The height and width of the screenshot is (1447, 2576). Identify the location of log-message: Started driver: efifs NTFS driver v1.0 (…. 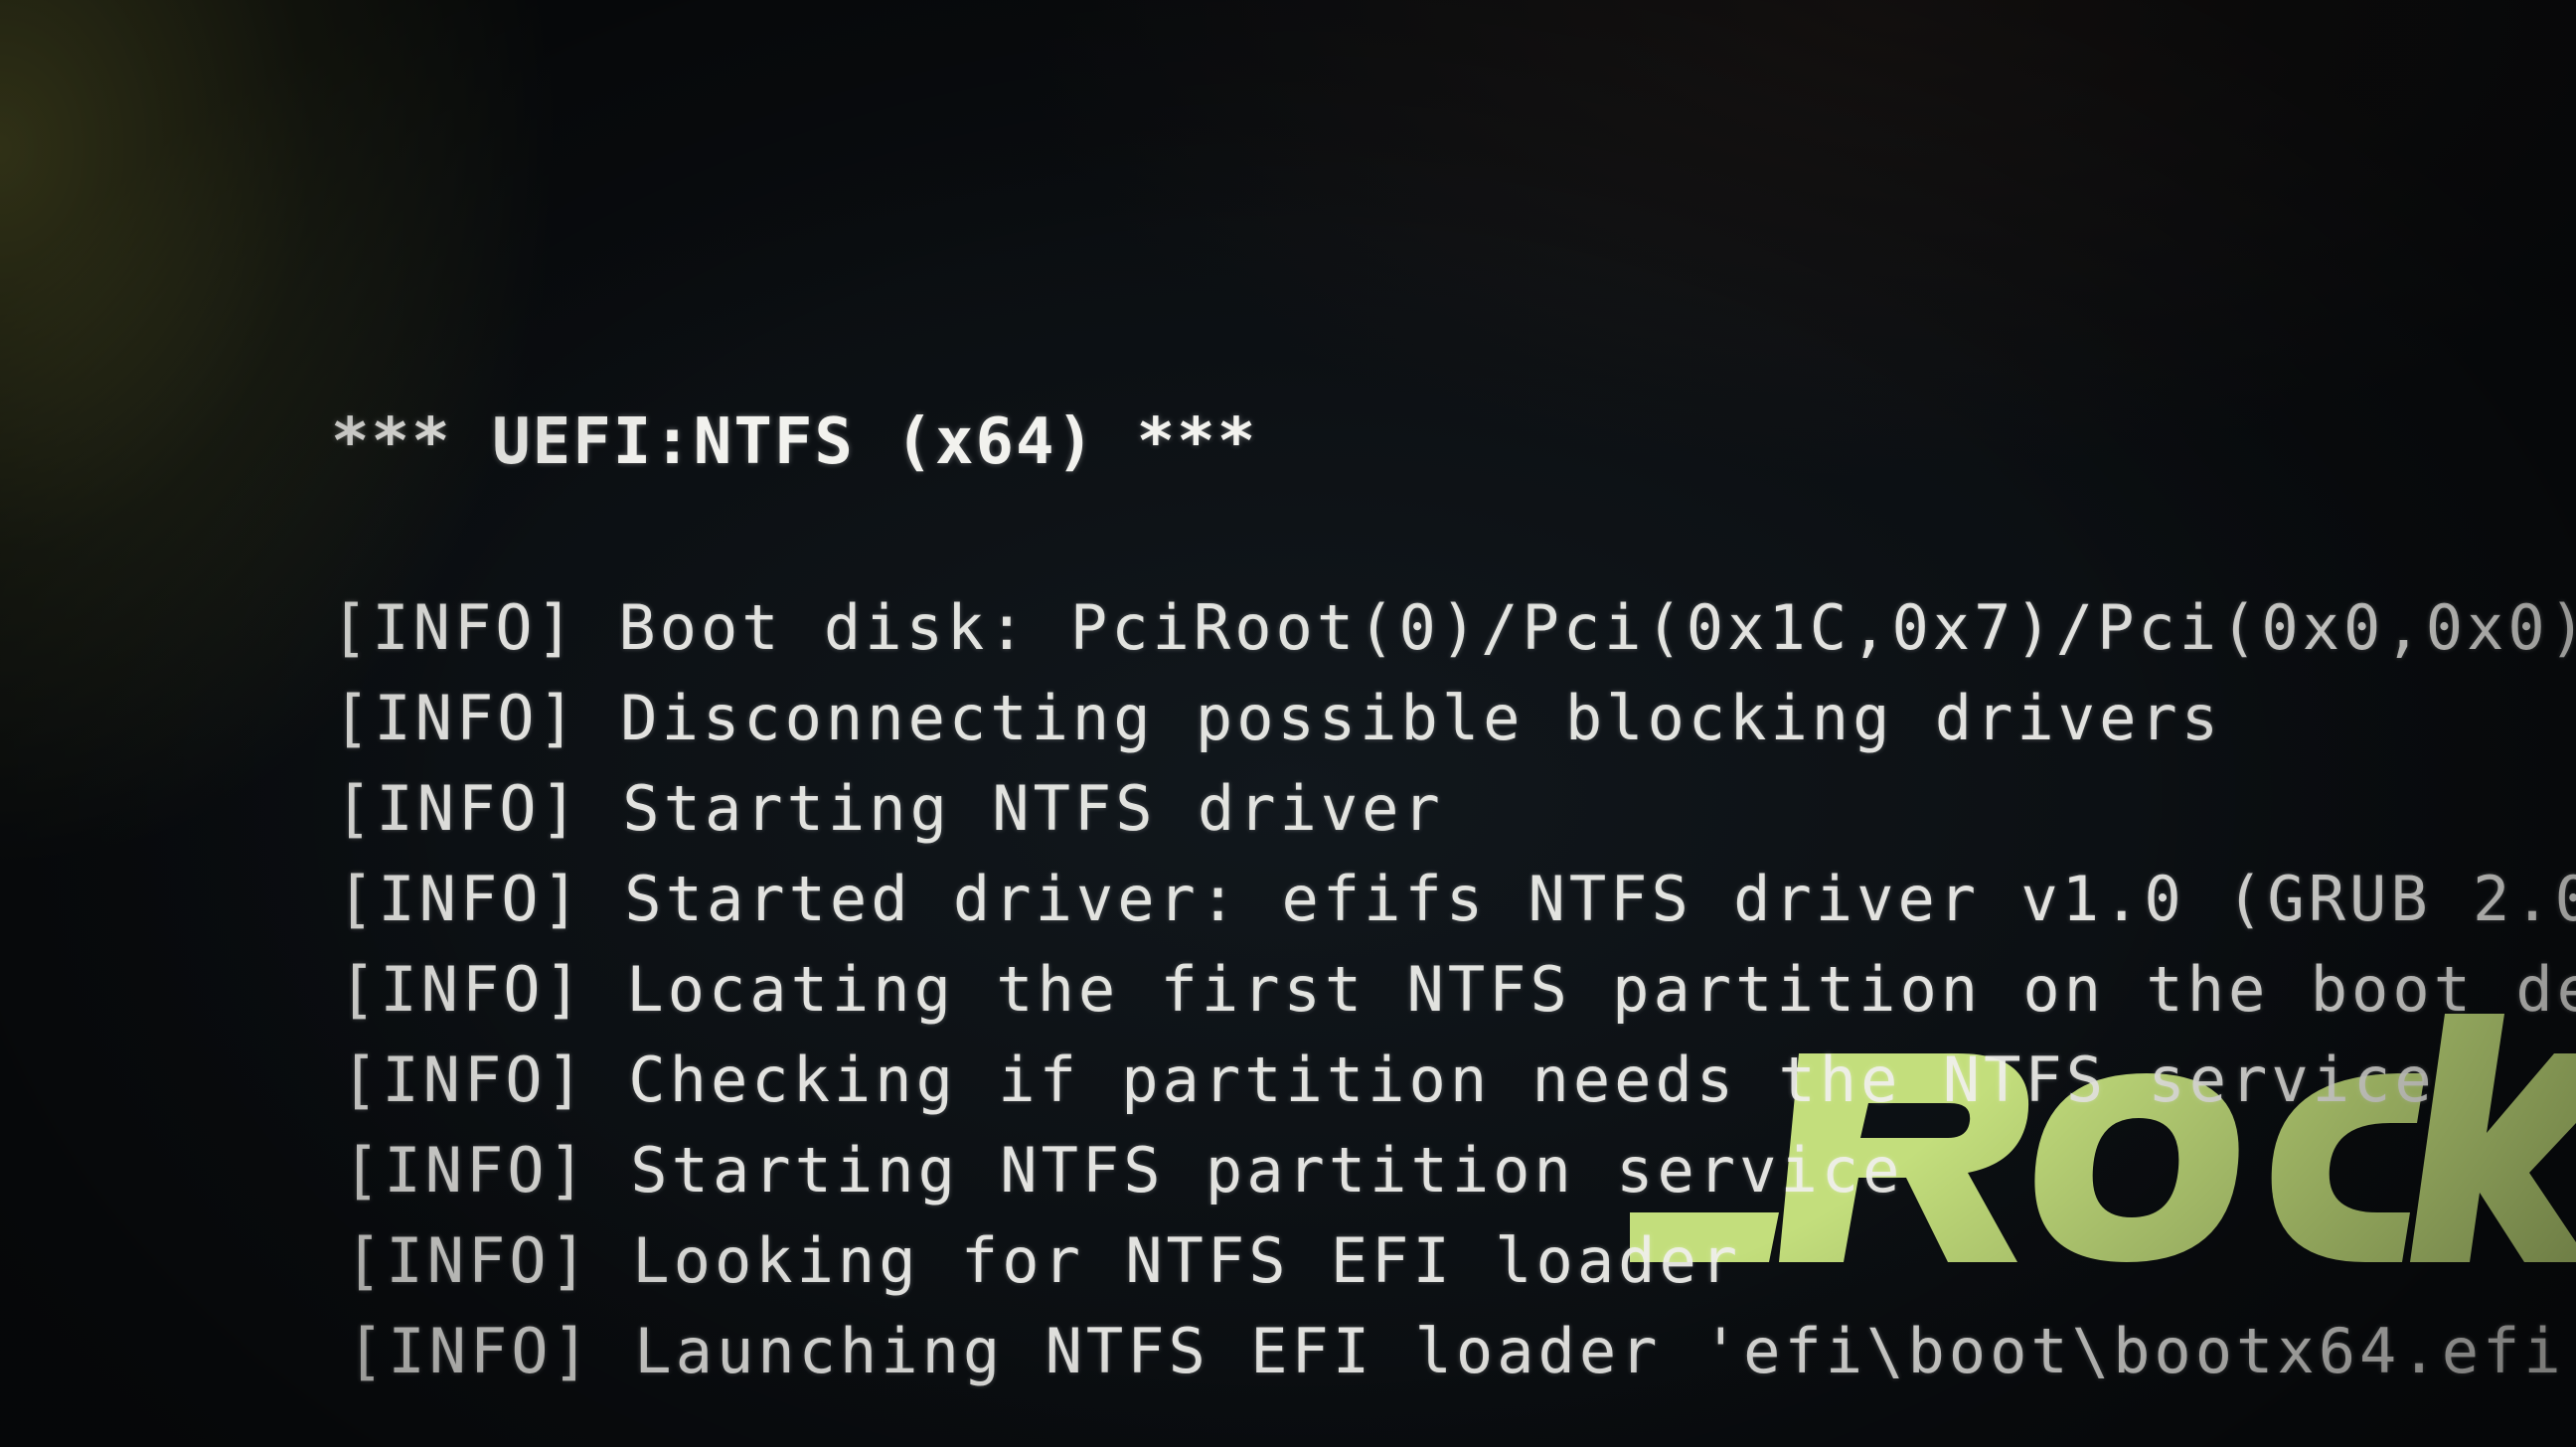
(1600, 899).